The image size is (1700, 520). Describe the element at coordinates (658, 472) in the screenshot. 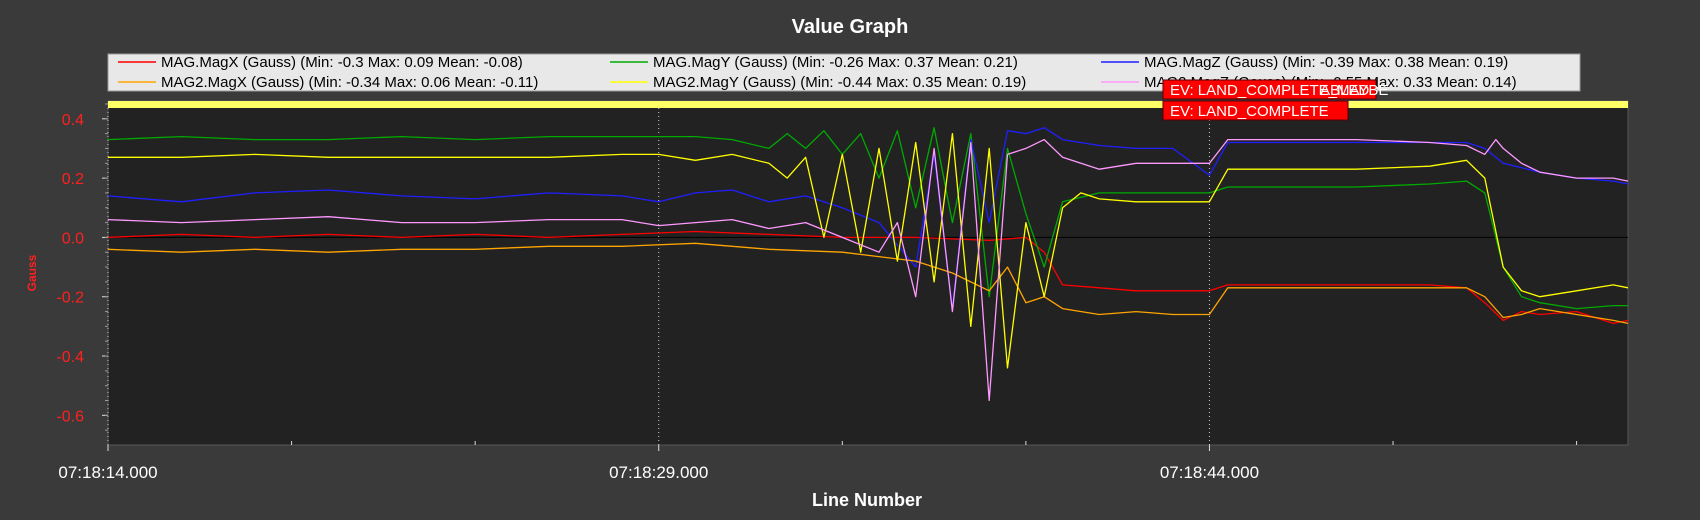

I see `x-tick-label: 07:18:29.000` at that location.